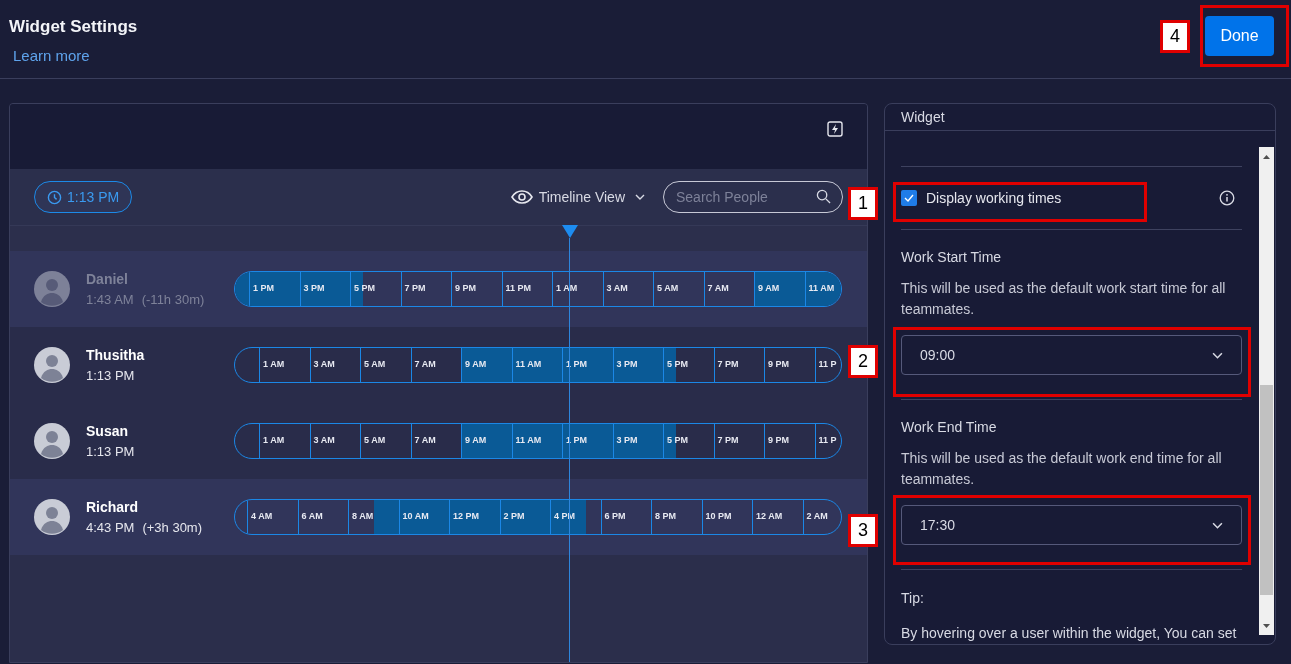 The width and height of the screenshot is (1291, 664). What do you see at coordinates (517, 289) in the screenshot?
I see `hour-label: 11 PM` at bounding box center [517, 289].